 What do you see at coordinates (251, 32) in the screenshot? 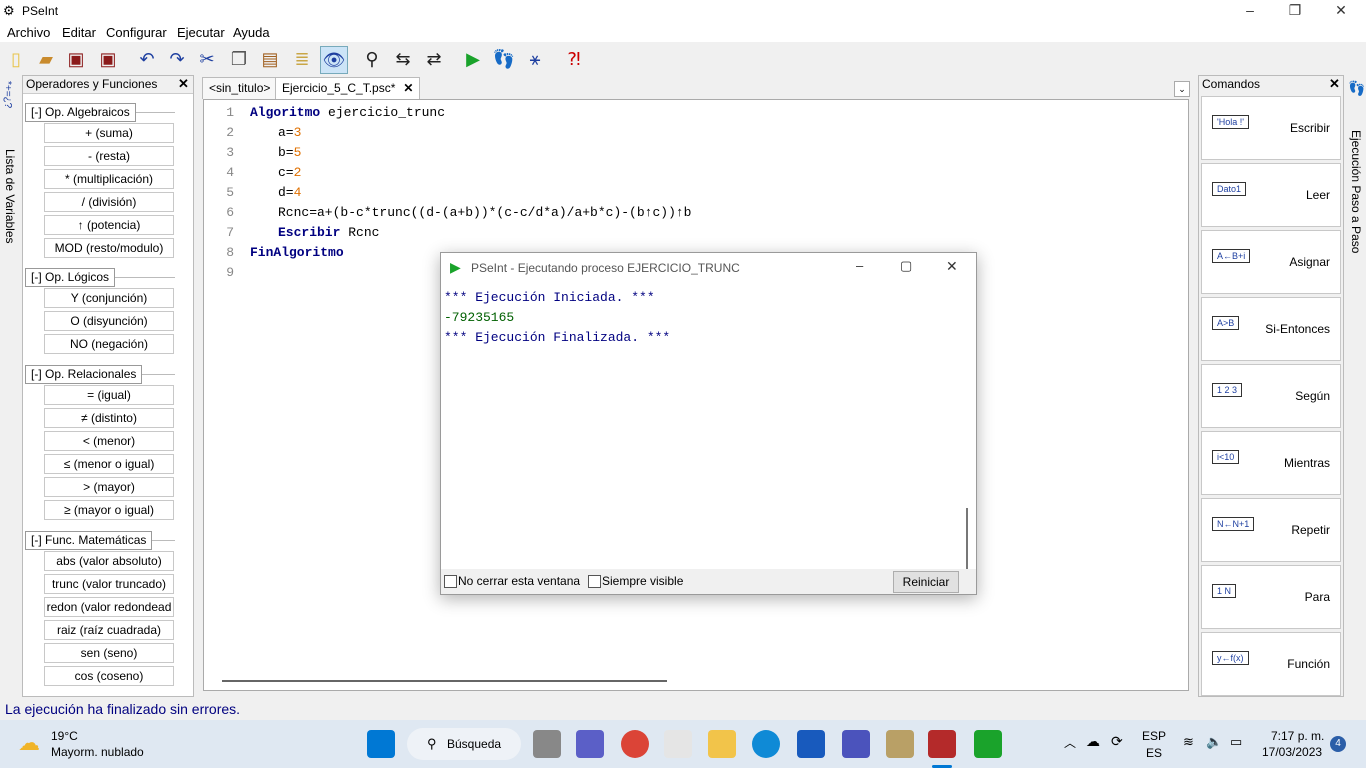
I see `menu-ayuda: Ayuda` at bounding box center [251, 32].